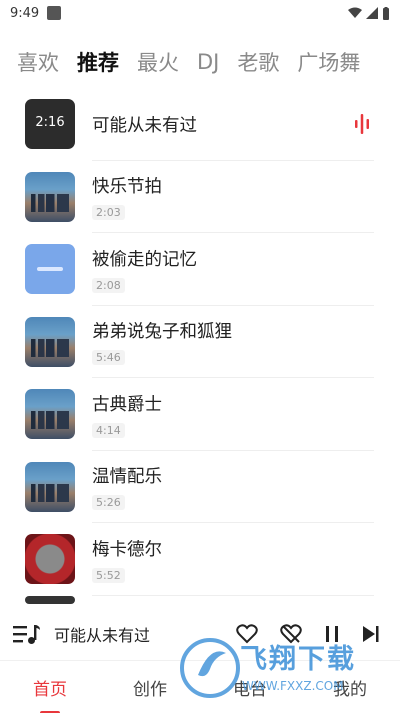  I want to click on song-title: 快乐节拍, so click(127, 187).